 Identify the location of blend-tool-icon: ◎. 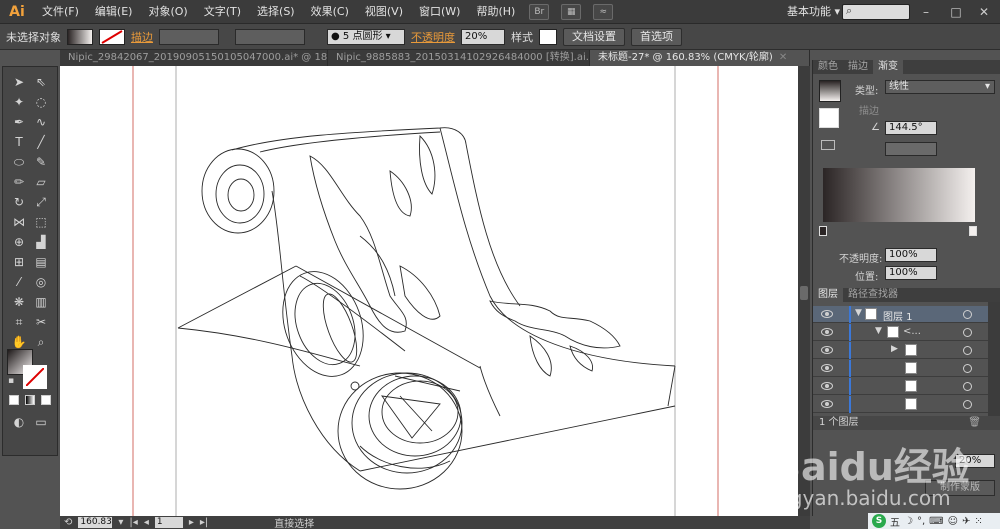
(41, 282).